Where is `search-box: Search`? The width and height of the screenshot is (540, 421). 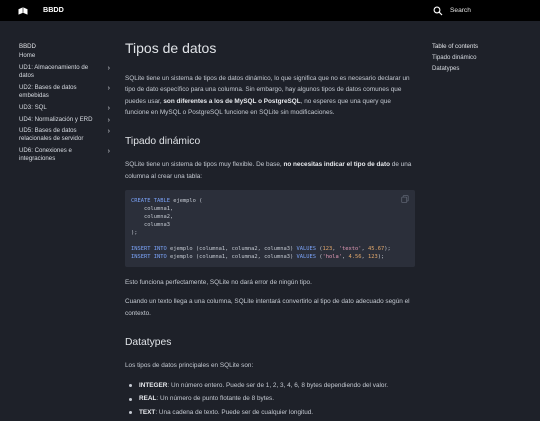 search-box: Search is located at coordinates (483, 10).